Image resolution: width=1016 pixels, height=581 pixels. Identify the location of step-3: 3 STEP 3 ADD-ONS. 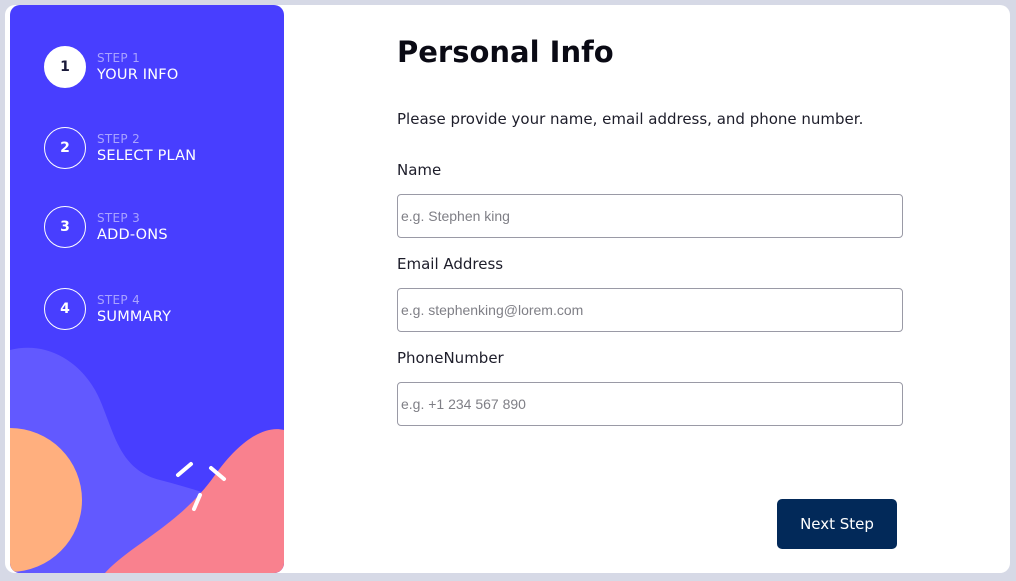
(106, 227).